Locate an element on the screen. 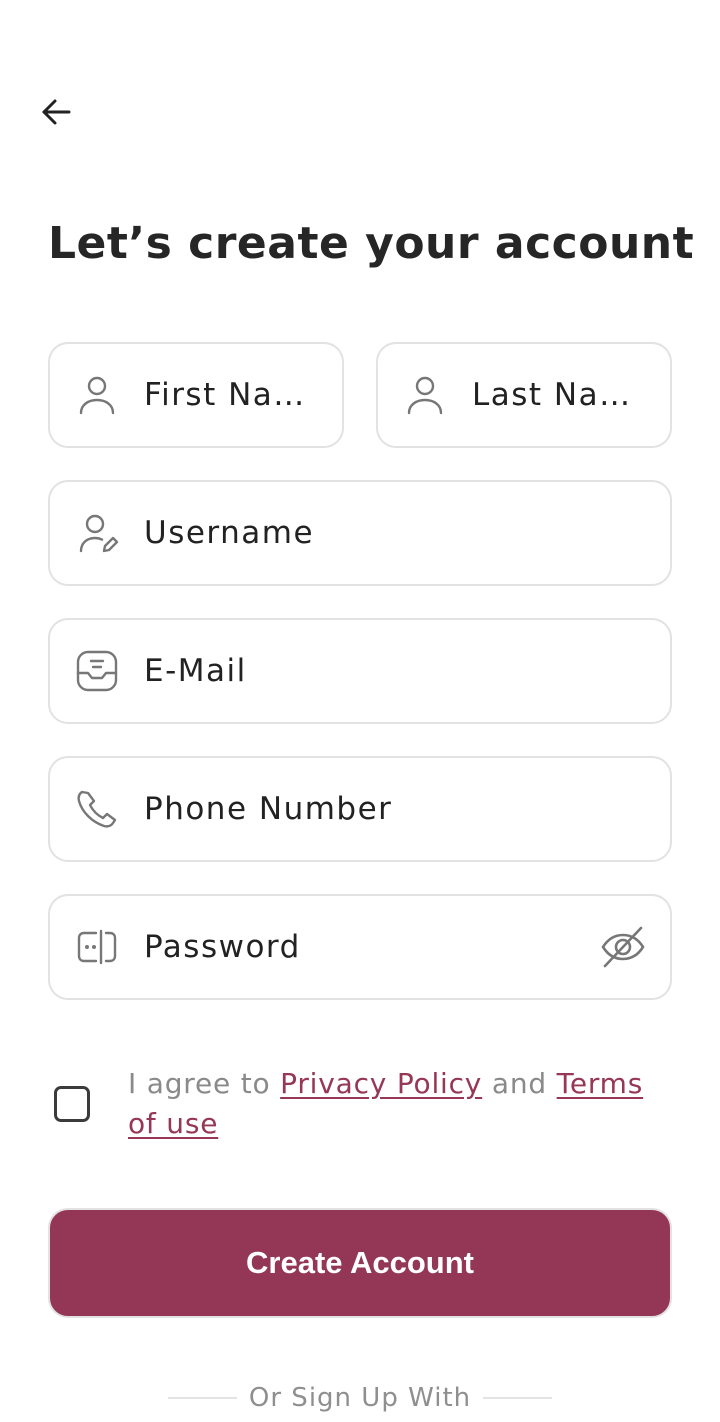 Image resolution: width=720 pixels, height=1422 pixels. last-name-field is located at coordinates (524, 395).